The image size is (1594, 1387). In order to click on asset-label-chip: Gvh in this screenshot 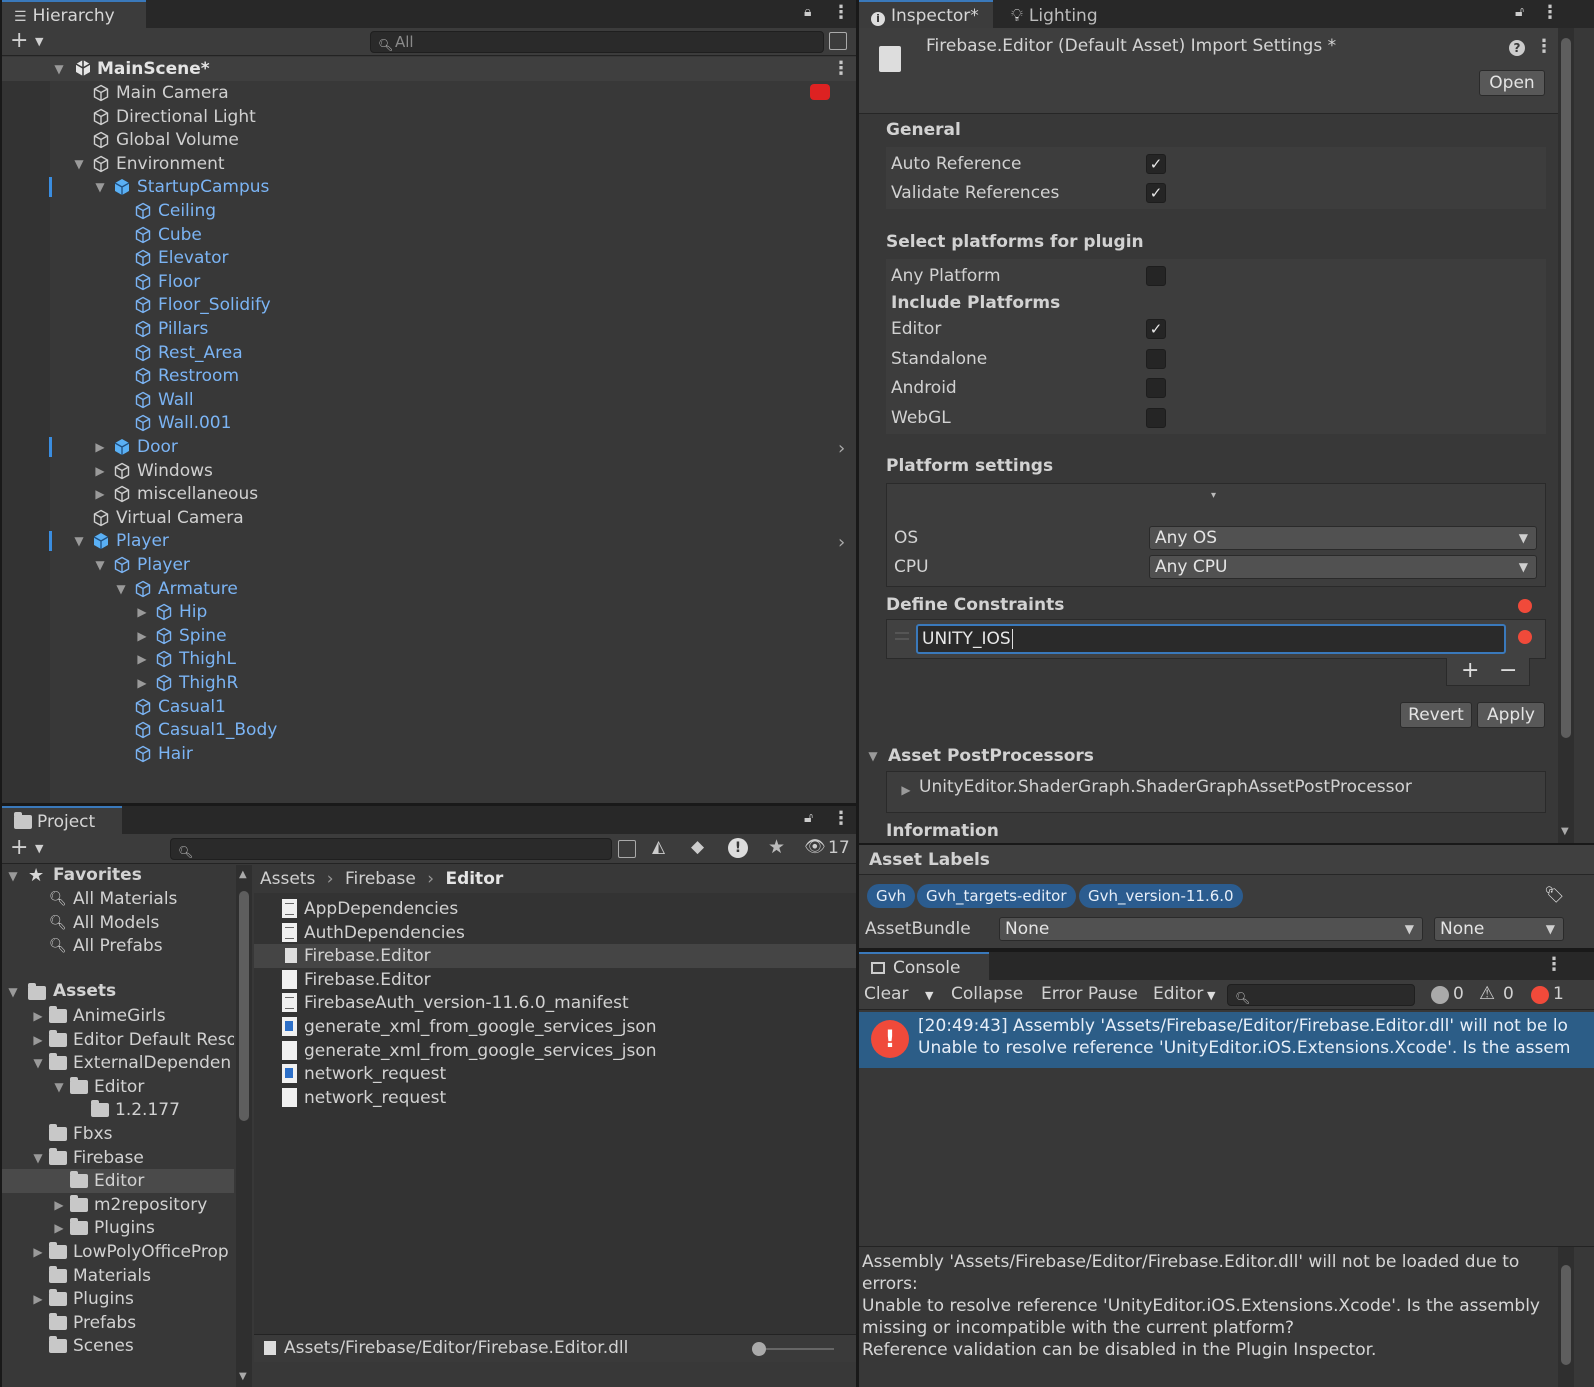, I will do `click(891, 896)`.